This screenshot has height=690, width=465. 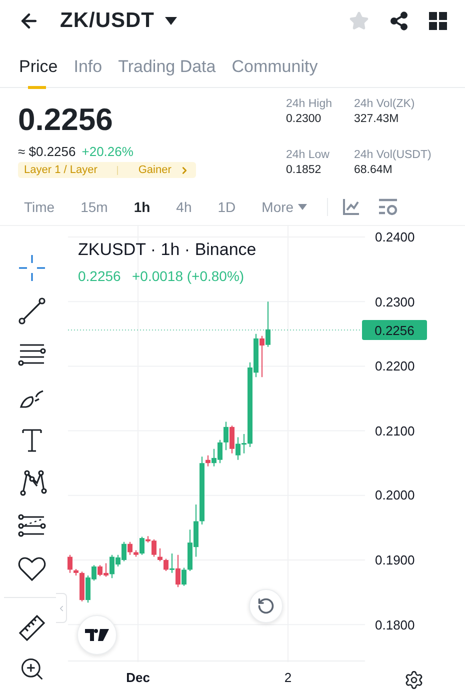 What do you see at coordinates (94, 207) in the screenshot?
I see `interval-tab: 15m` at bounding box center [94, 207].